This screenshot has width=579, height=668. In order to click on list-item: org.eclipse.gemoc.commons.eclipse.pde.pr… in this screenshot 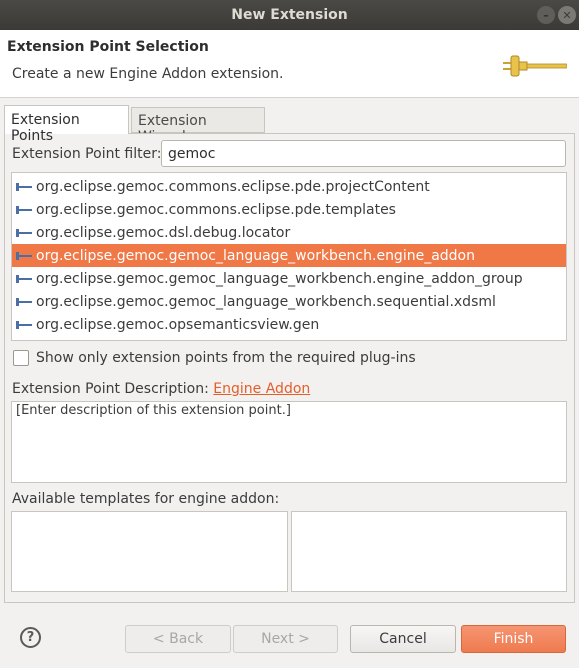, I will do `click(289, 186)`.